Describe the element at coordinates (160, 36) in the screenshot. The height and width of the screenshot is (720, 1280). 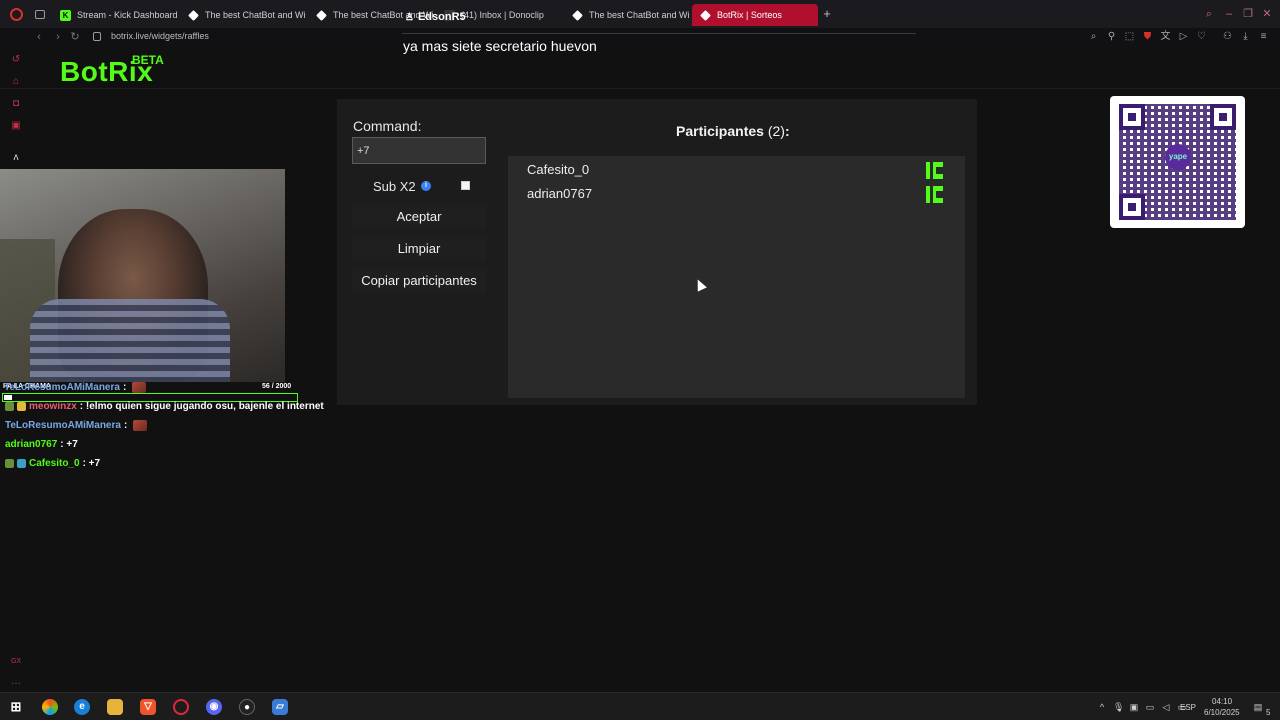
I see `url-field: botrix.live/widgets/raffles` at that location.